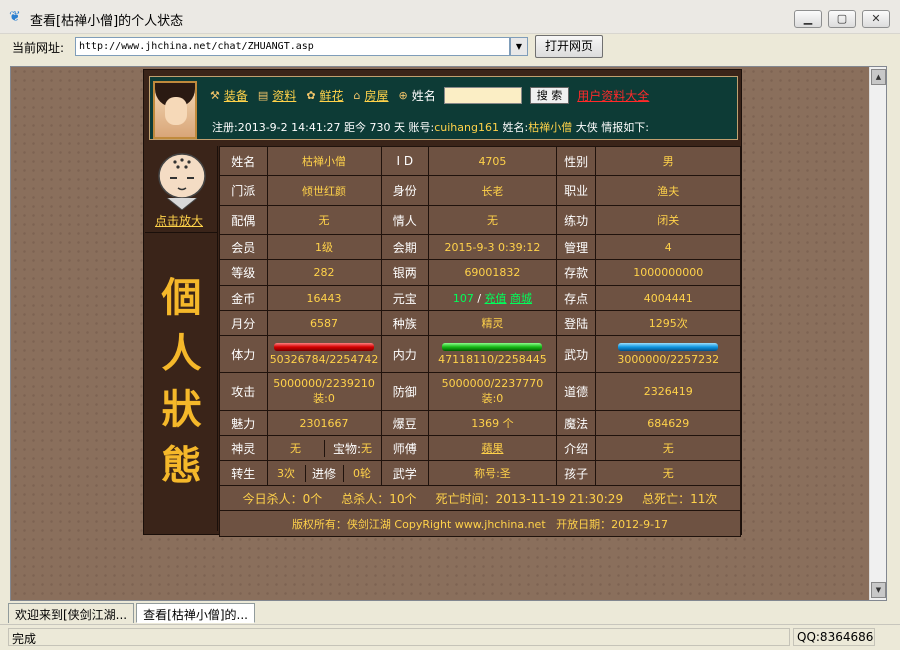 This screenshot has width=900, height=650. I want to click on value-defense: 5000000/2237770 装:0, so click(492, 391).